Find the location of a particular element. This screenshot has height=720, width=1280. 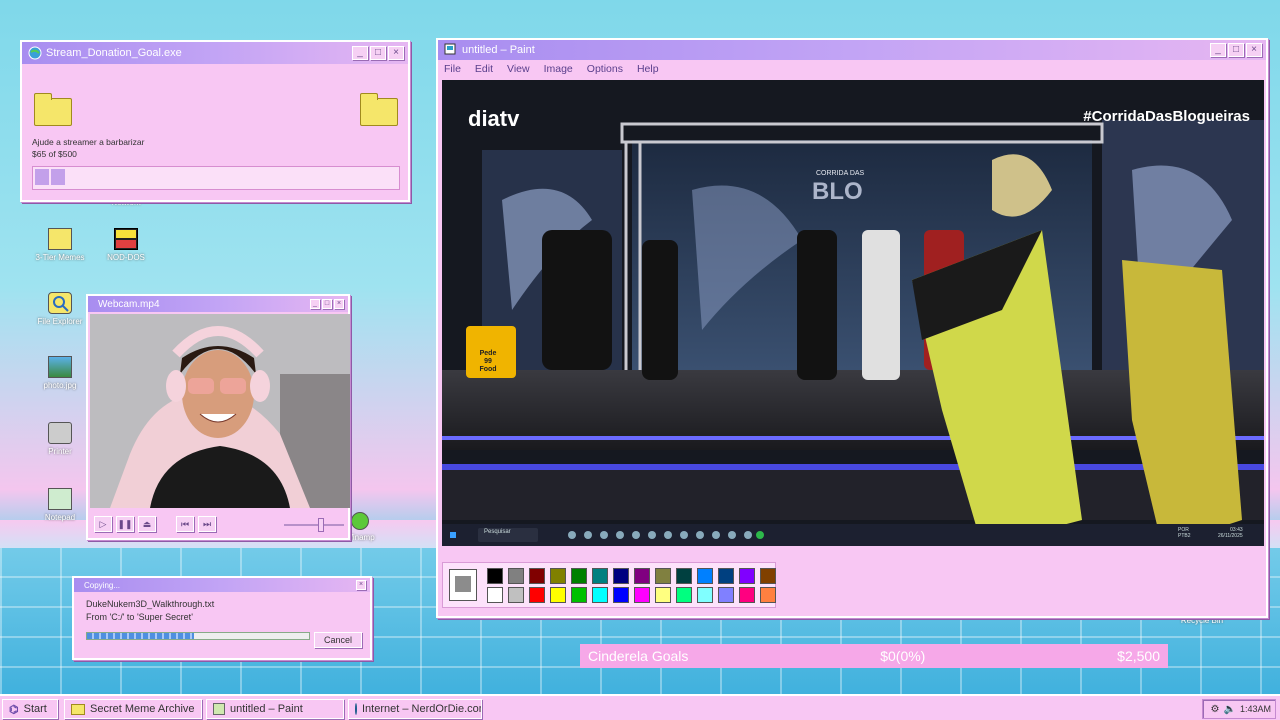

desktop-icon-photo: photo.jpg is located at coordinates (60, 373).